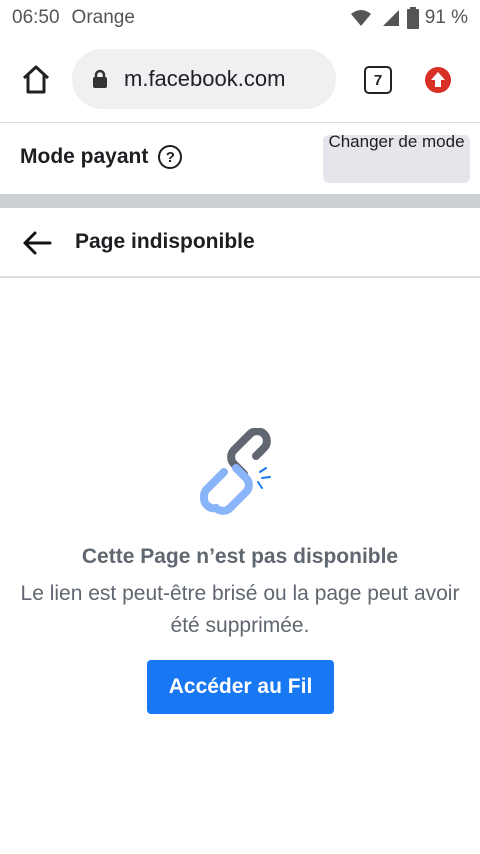 This screenshot has width=480, height=854. I want to click on browser-toolbar: m.facebook.com 7, so click(240, 79).